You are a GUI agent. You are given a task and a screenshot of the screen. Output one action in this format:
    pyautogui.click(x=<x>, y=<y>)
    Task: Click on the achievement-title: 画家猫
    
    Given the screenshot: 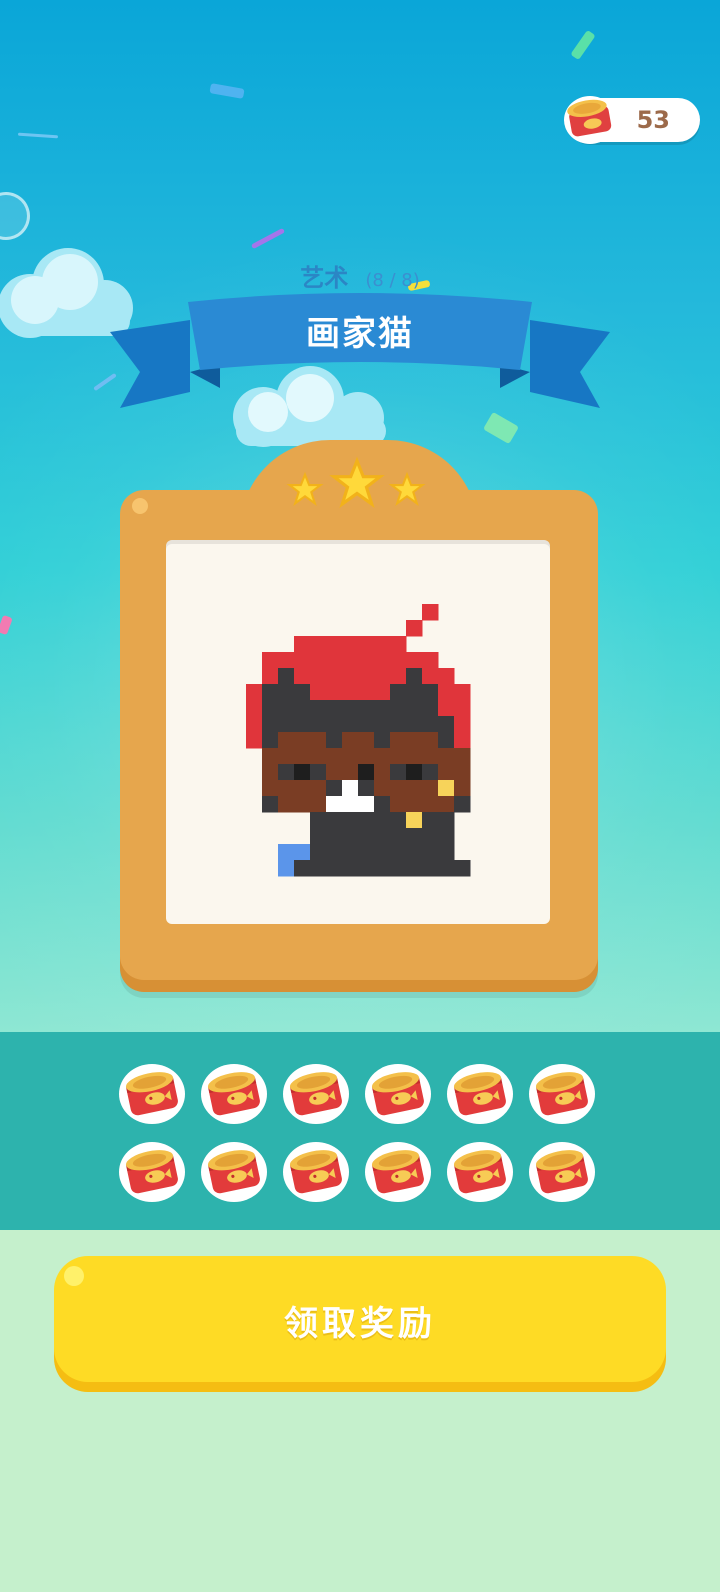 What is the action you would take?
    pyautogui.click(x=360, y=334)
    